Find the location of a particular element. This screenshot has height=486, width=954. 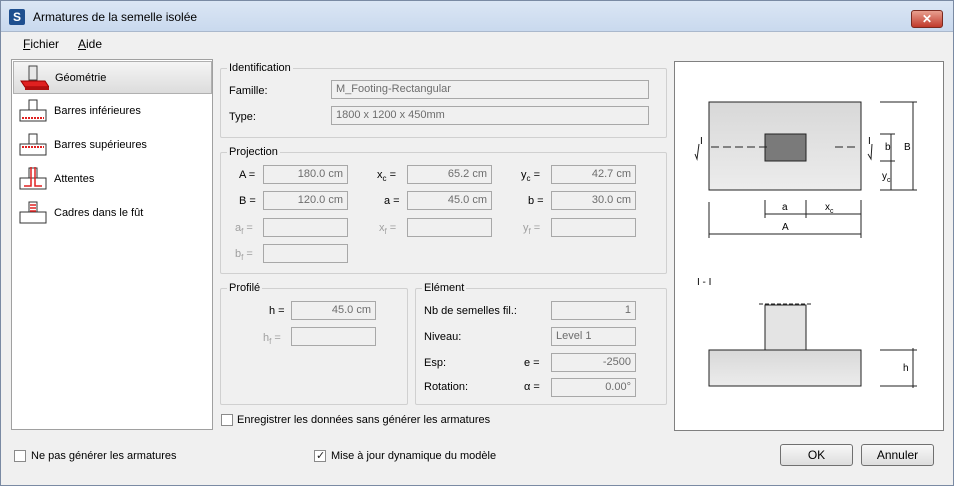

yc-field: 42.7 cm is located at coordinates (593, 174).